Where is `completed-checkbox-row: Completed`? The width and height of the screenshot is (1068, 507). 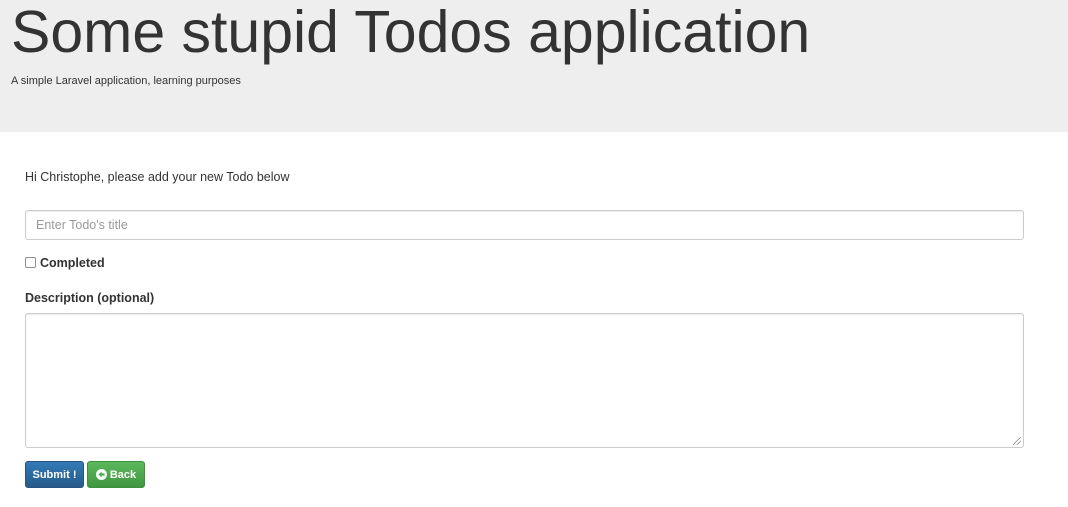
completed-checkbox-row: Completed is located at coordinates (65, 263).